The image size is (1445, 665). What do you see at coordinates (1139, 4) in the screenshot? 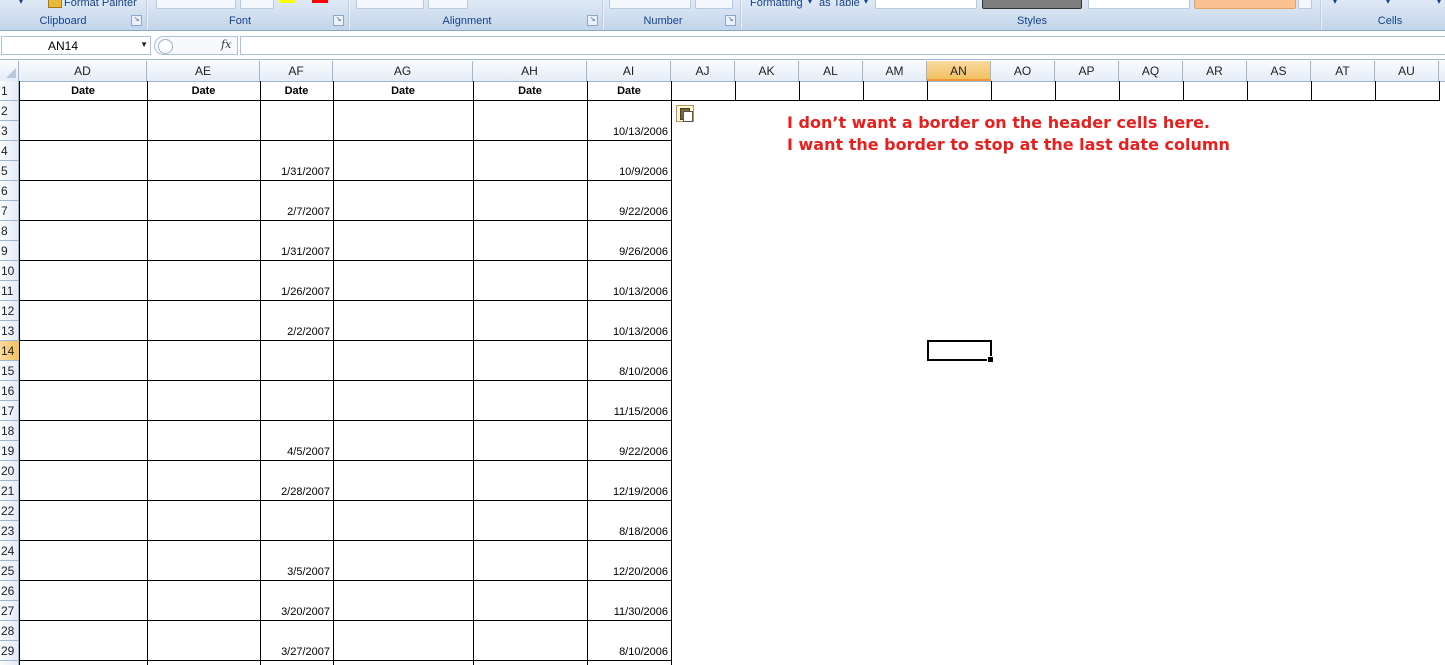
I see `cell-style-neutral` at bounding box center [1139, 4].